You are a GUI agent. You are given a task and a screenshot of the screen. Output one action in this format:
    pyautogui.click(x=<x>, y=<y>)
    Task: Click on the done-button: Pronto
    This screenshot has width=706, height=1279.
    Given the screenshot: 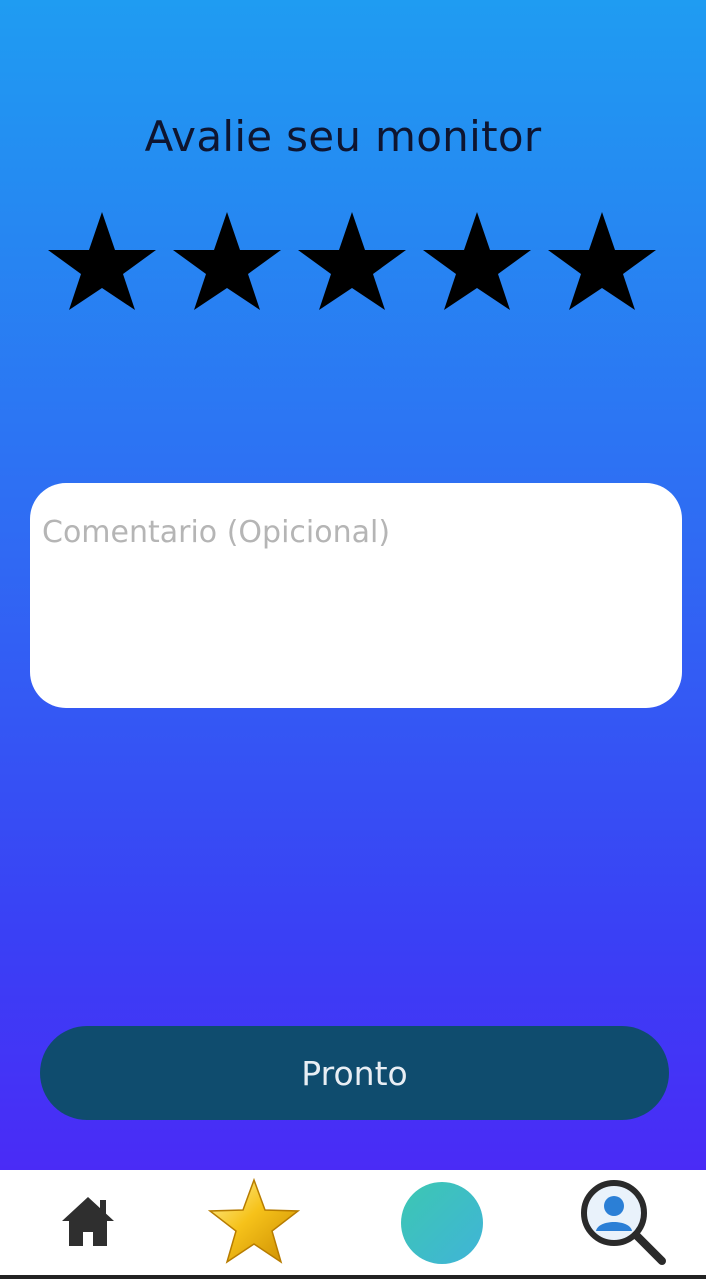 What is the action you would take?
    pyautogui.click(x=354, y=1073)
    